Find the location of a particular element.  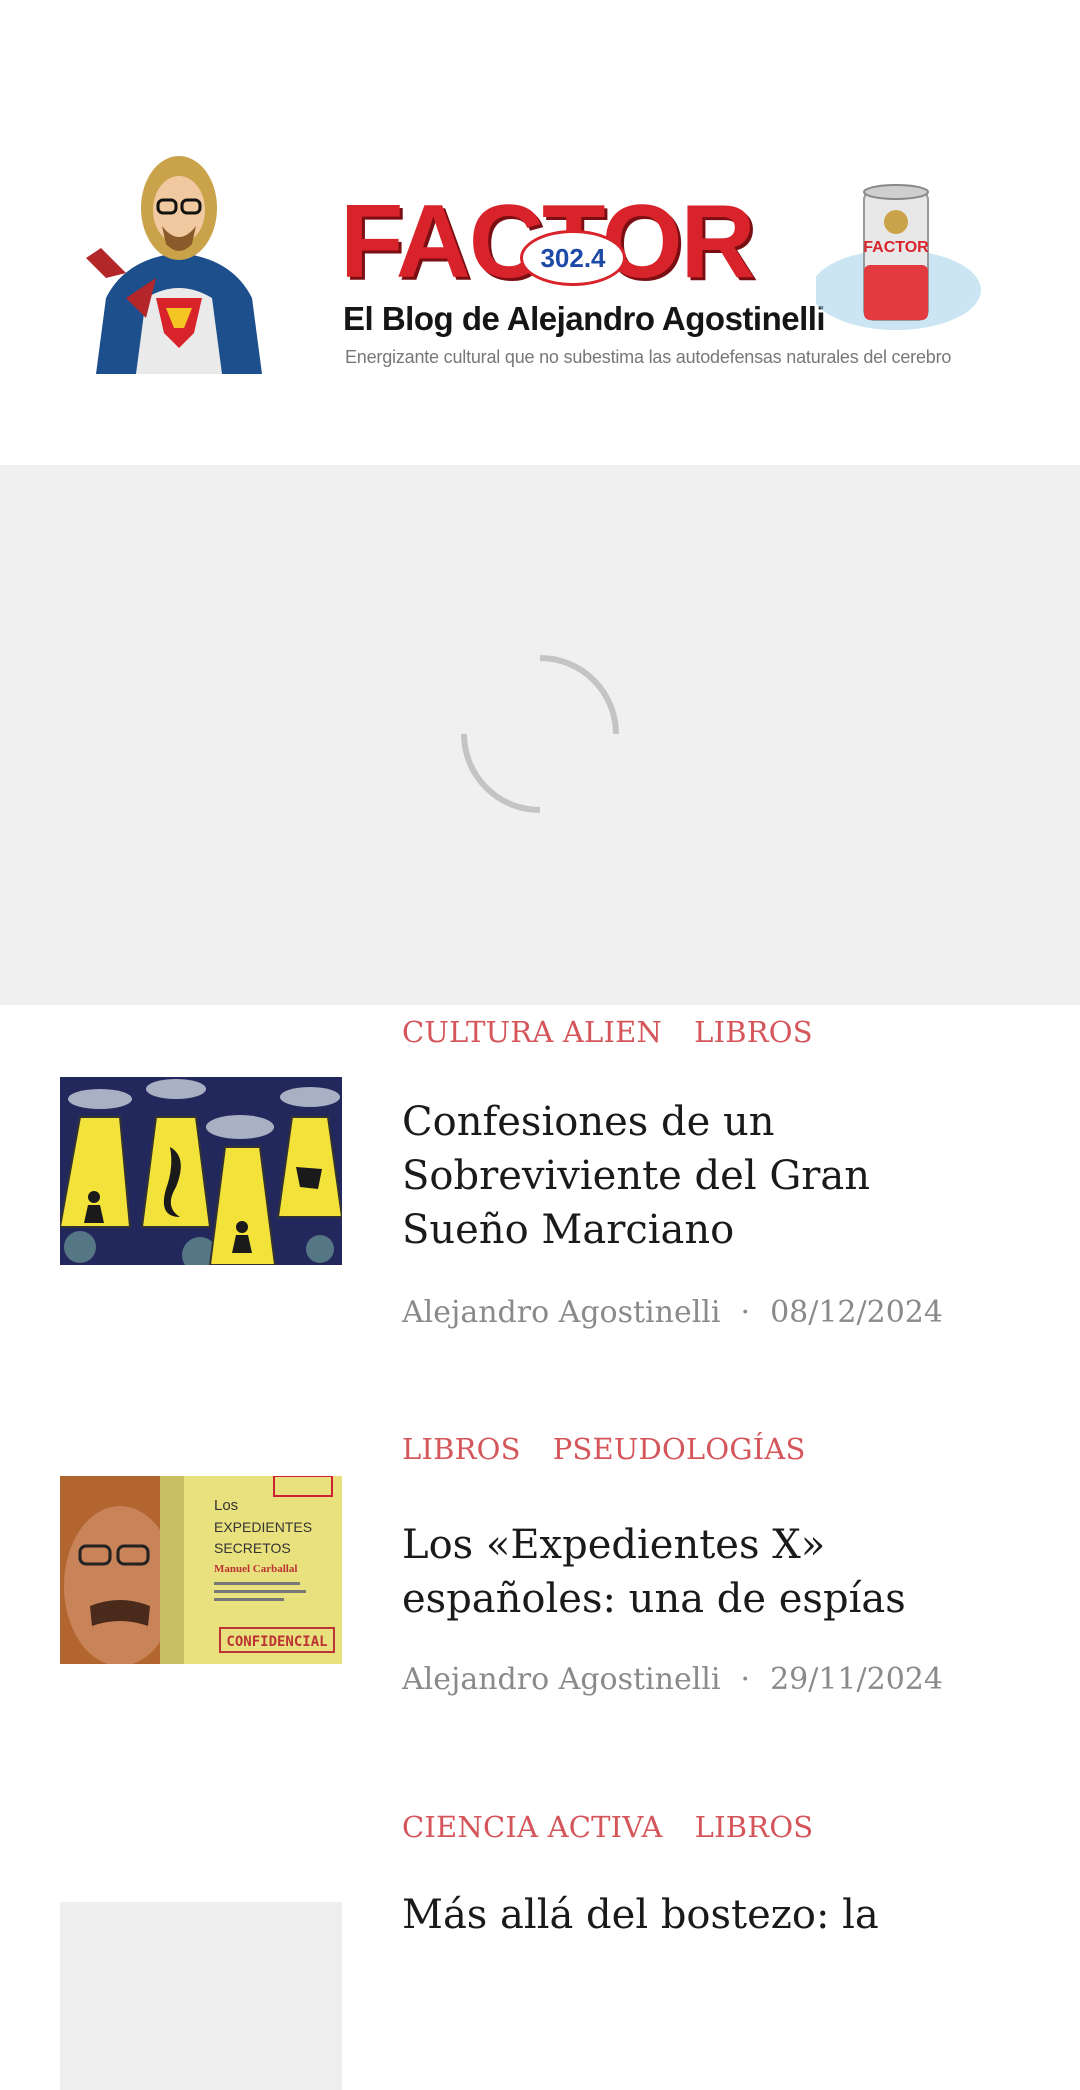

svg-text: EXPEDIENTES is located at coordinates (263, 1527).